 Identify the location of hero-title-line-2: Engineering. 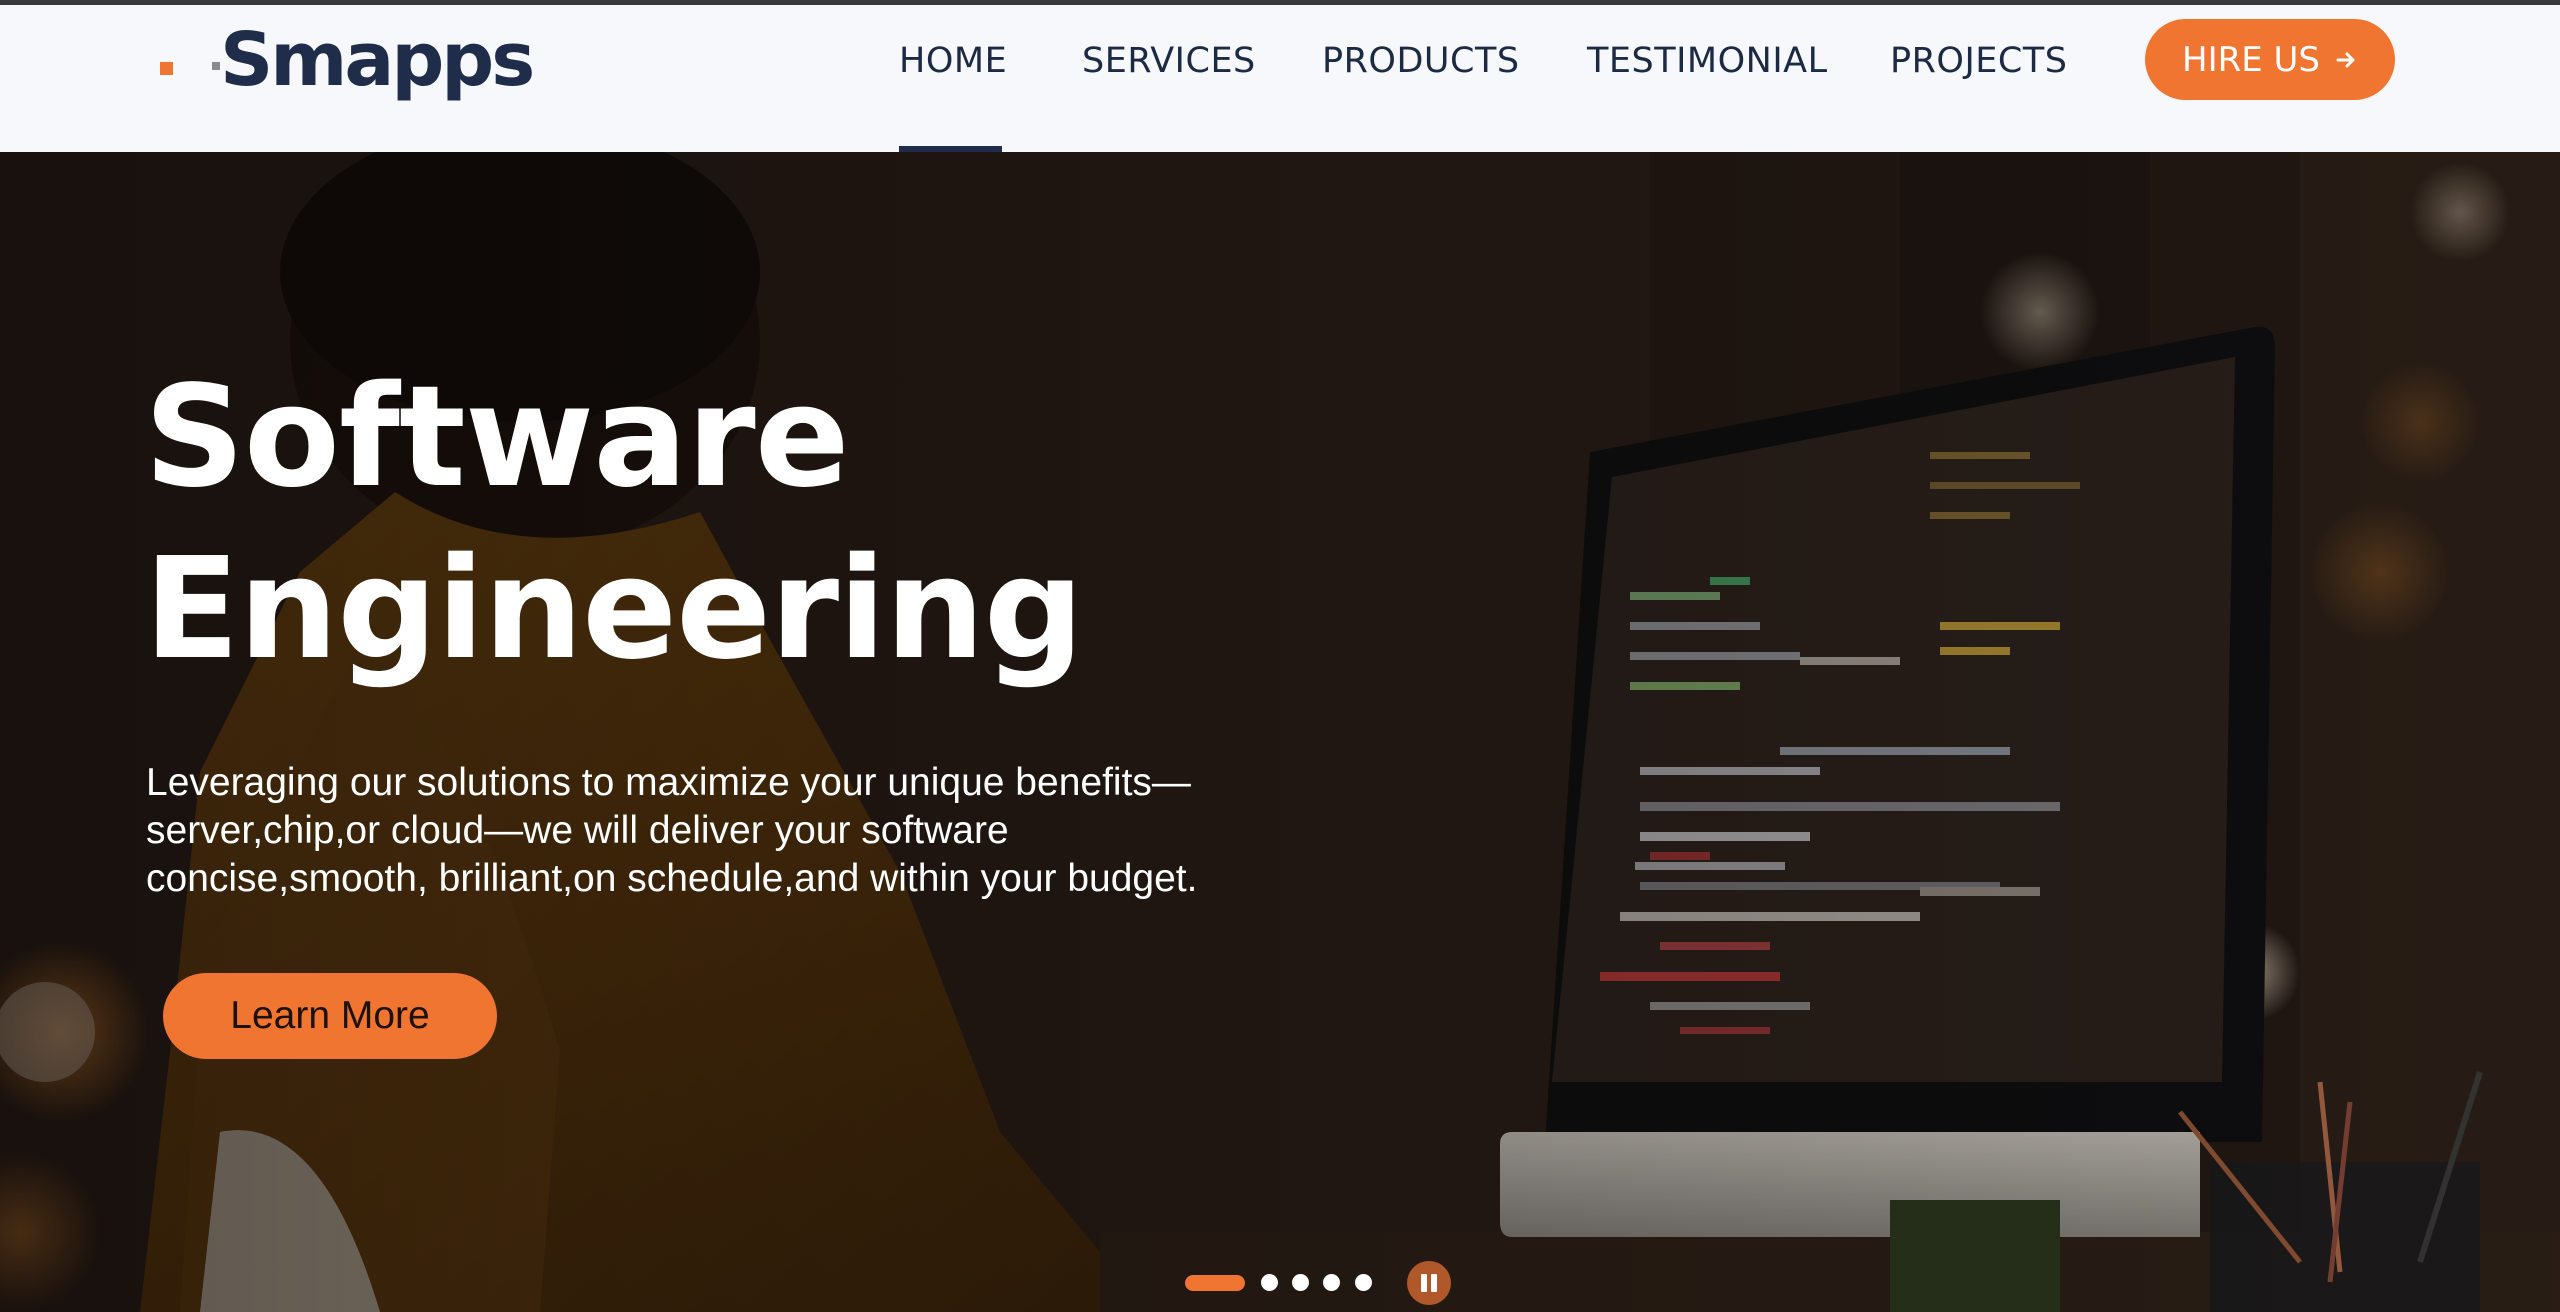
(614, 609).